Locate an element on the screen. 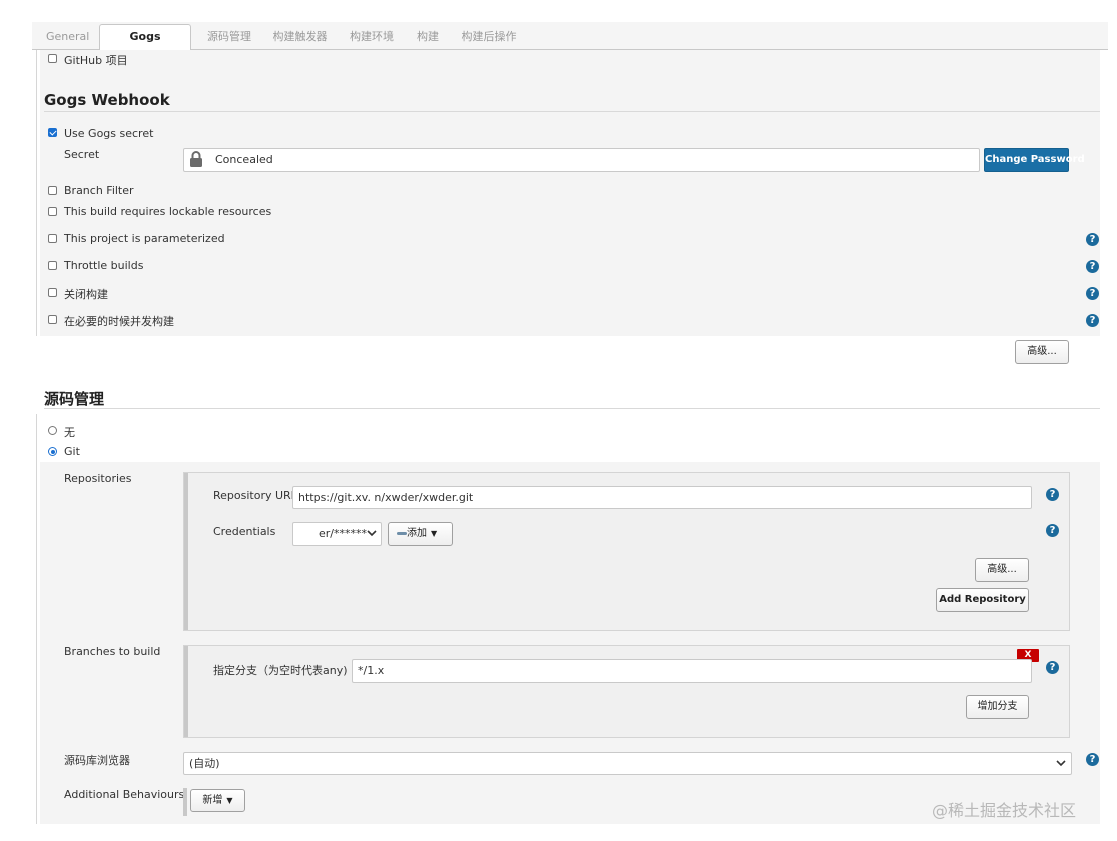  repository-browser-label: 源码库浏览器 is located at coordinates (97, 760).